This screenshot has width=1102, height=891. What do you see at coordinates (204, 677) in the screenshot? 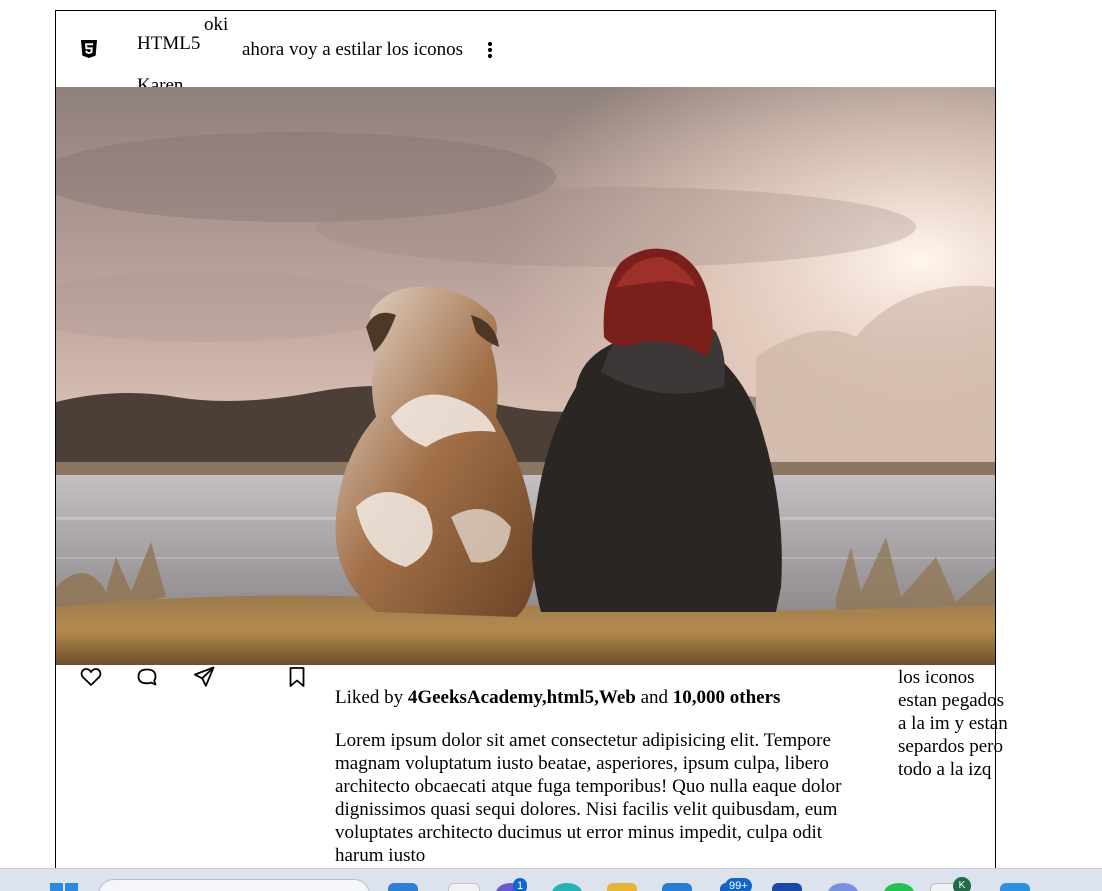
I see `send-icon` at bounding box center [204, 677].